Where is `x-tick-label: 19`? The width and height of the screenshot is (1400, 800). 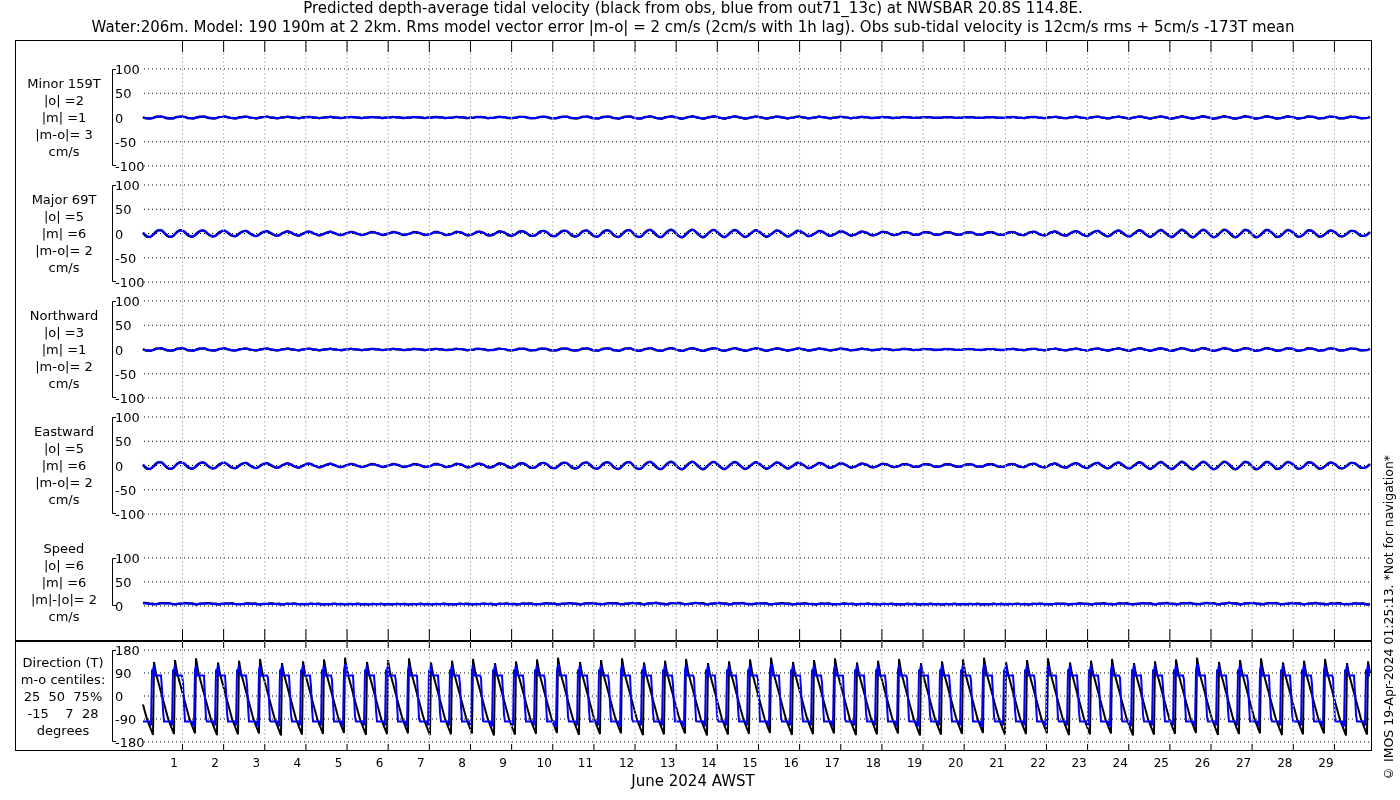
x-tick-label: 19 is located at coordinates (914, 763).